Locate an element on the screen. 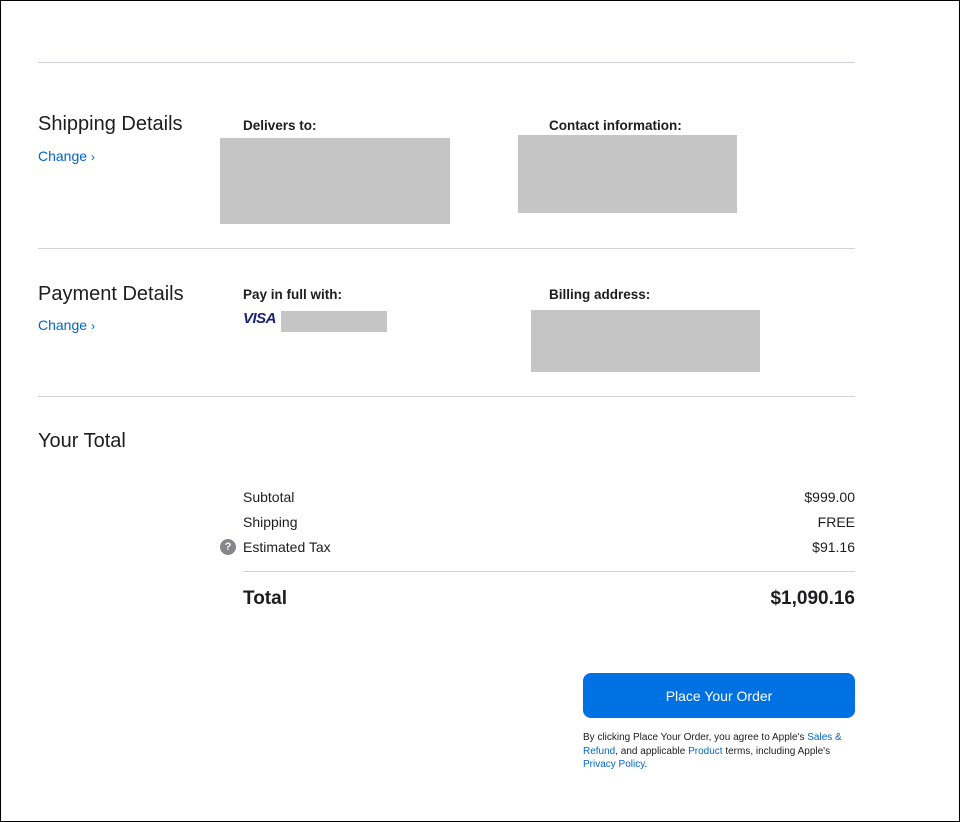 Image resolution: width=960 pixels, height=822 pixels. subtotal-label: Subtotal is located at coordinates (269, 497).